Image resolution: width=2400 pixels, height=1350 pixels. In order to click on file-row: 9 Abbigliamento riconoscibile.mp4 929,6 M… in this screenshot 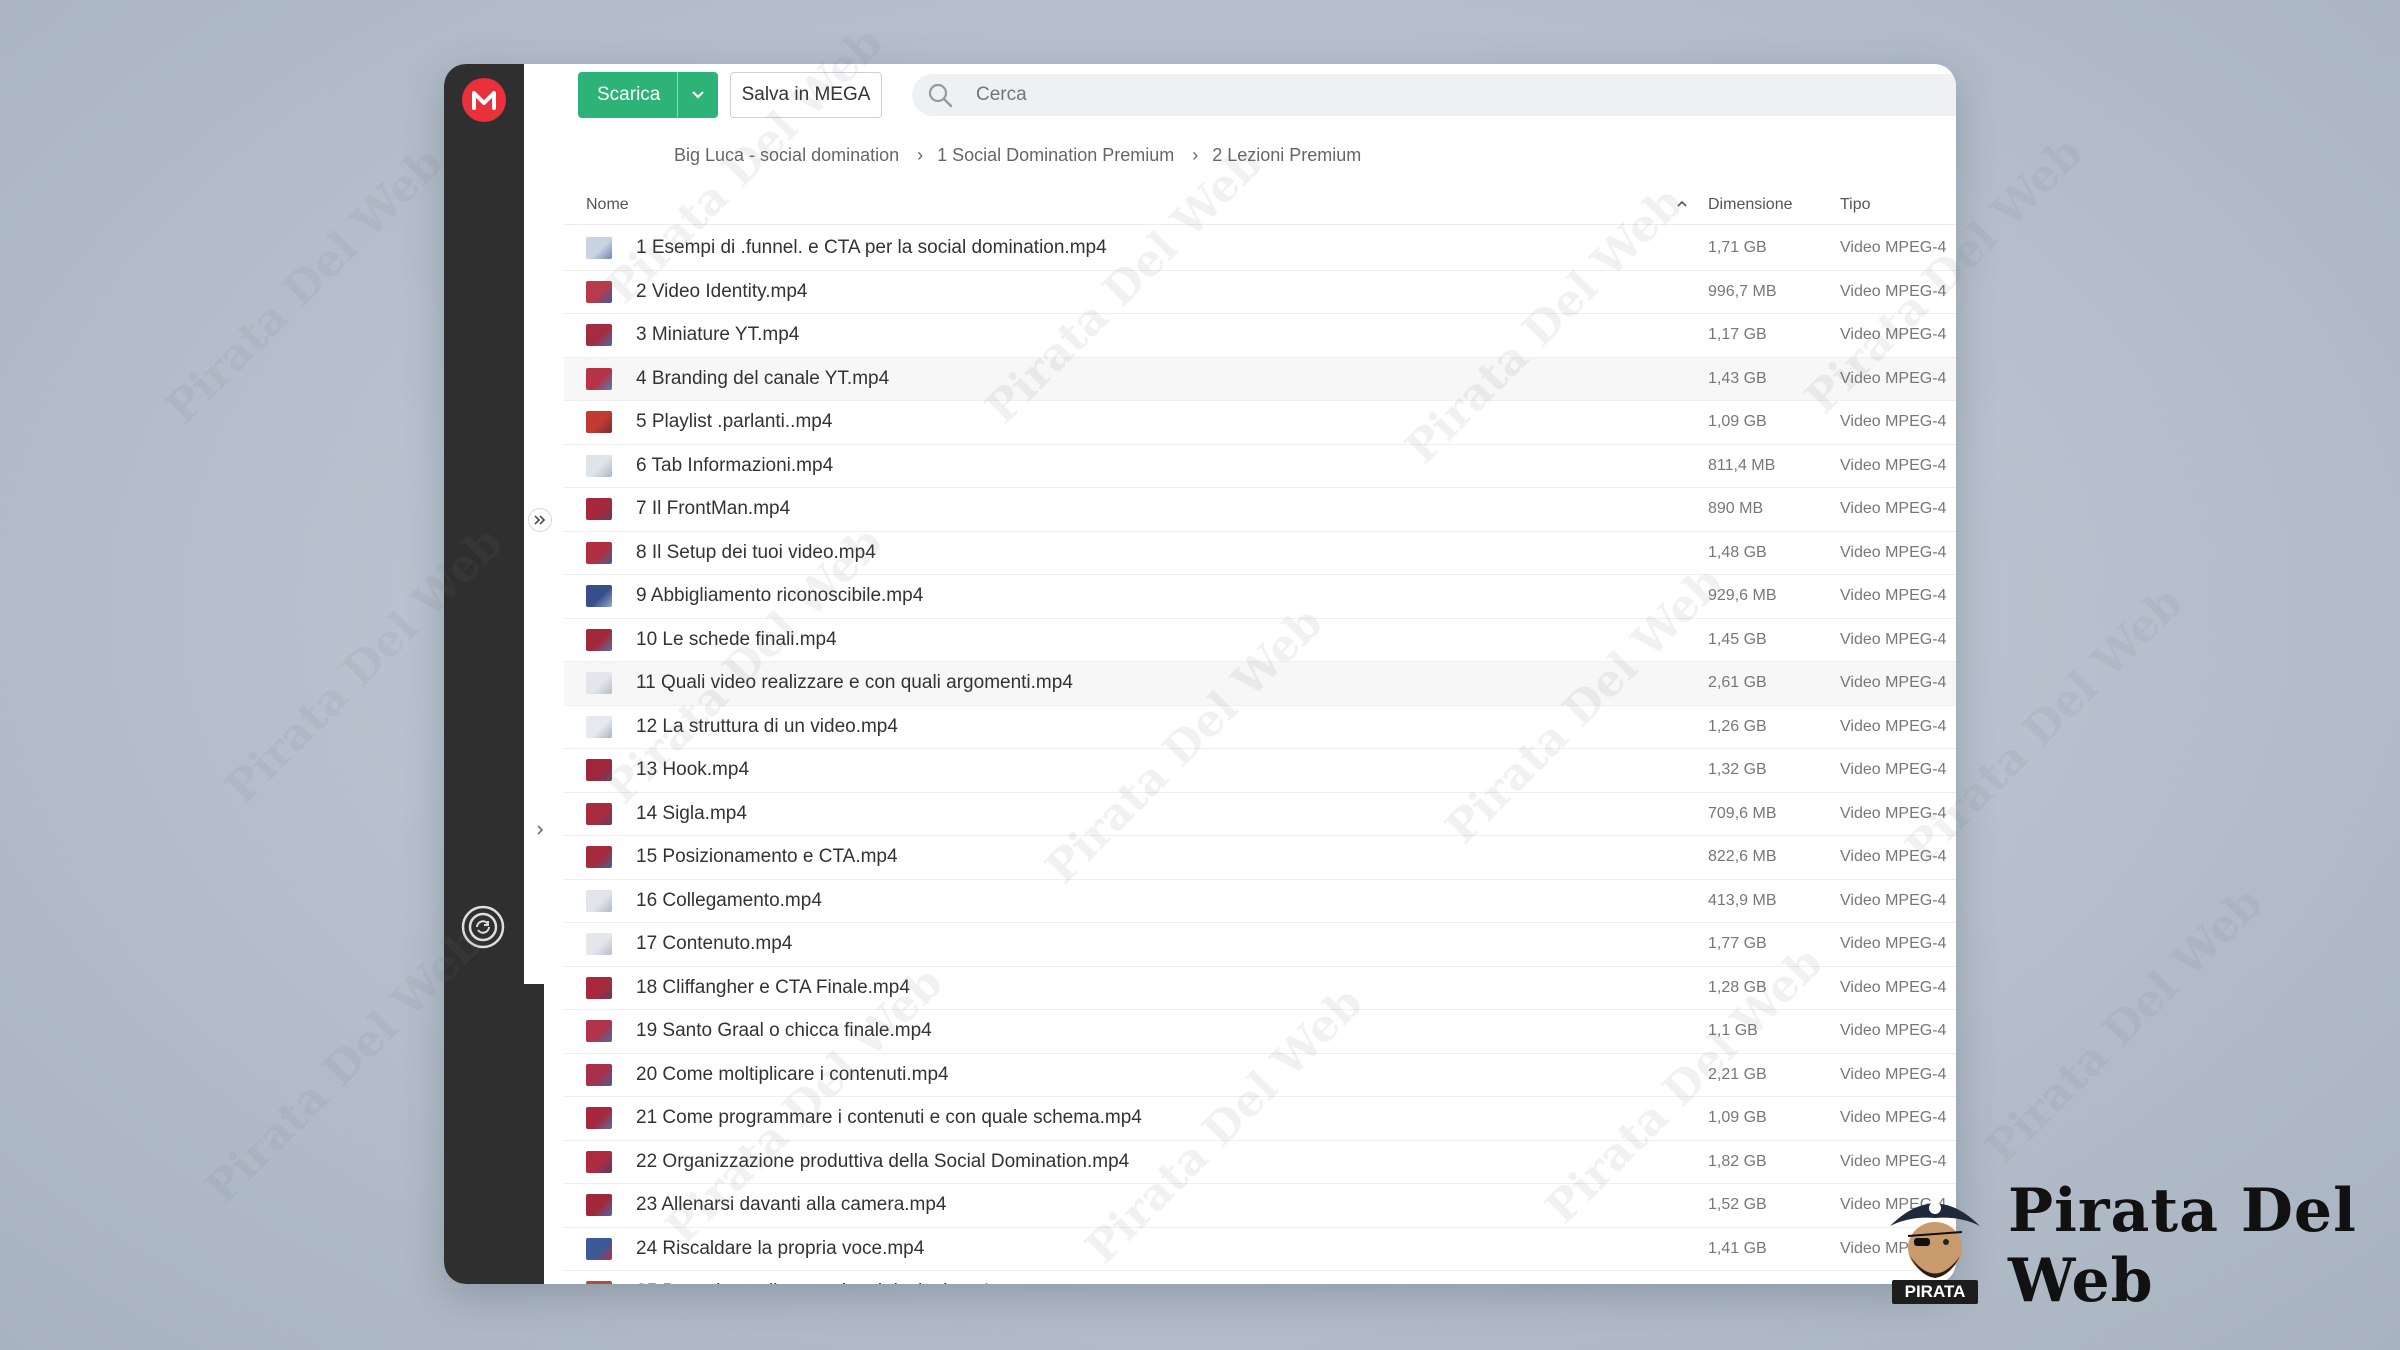, I will do `click(1260, 597)`.